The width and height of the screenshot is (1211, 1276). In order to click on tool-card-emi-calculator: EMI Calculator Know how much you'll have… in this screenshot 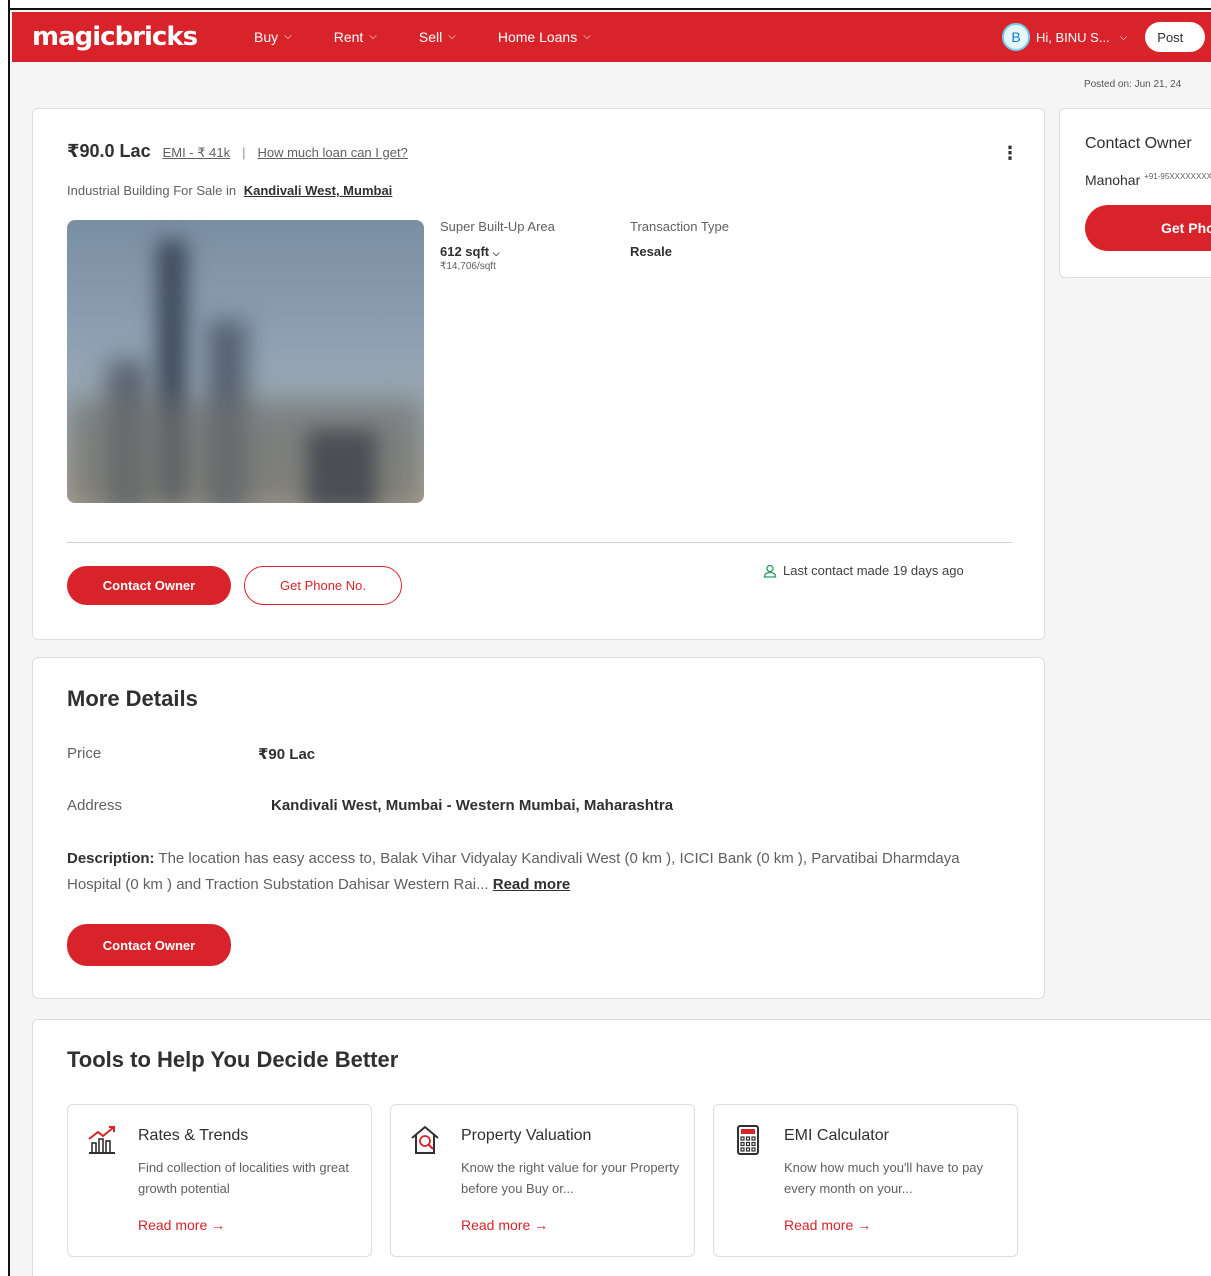, I will do `click(865, 1180)`.